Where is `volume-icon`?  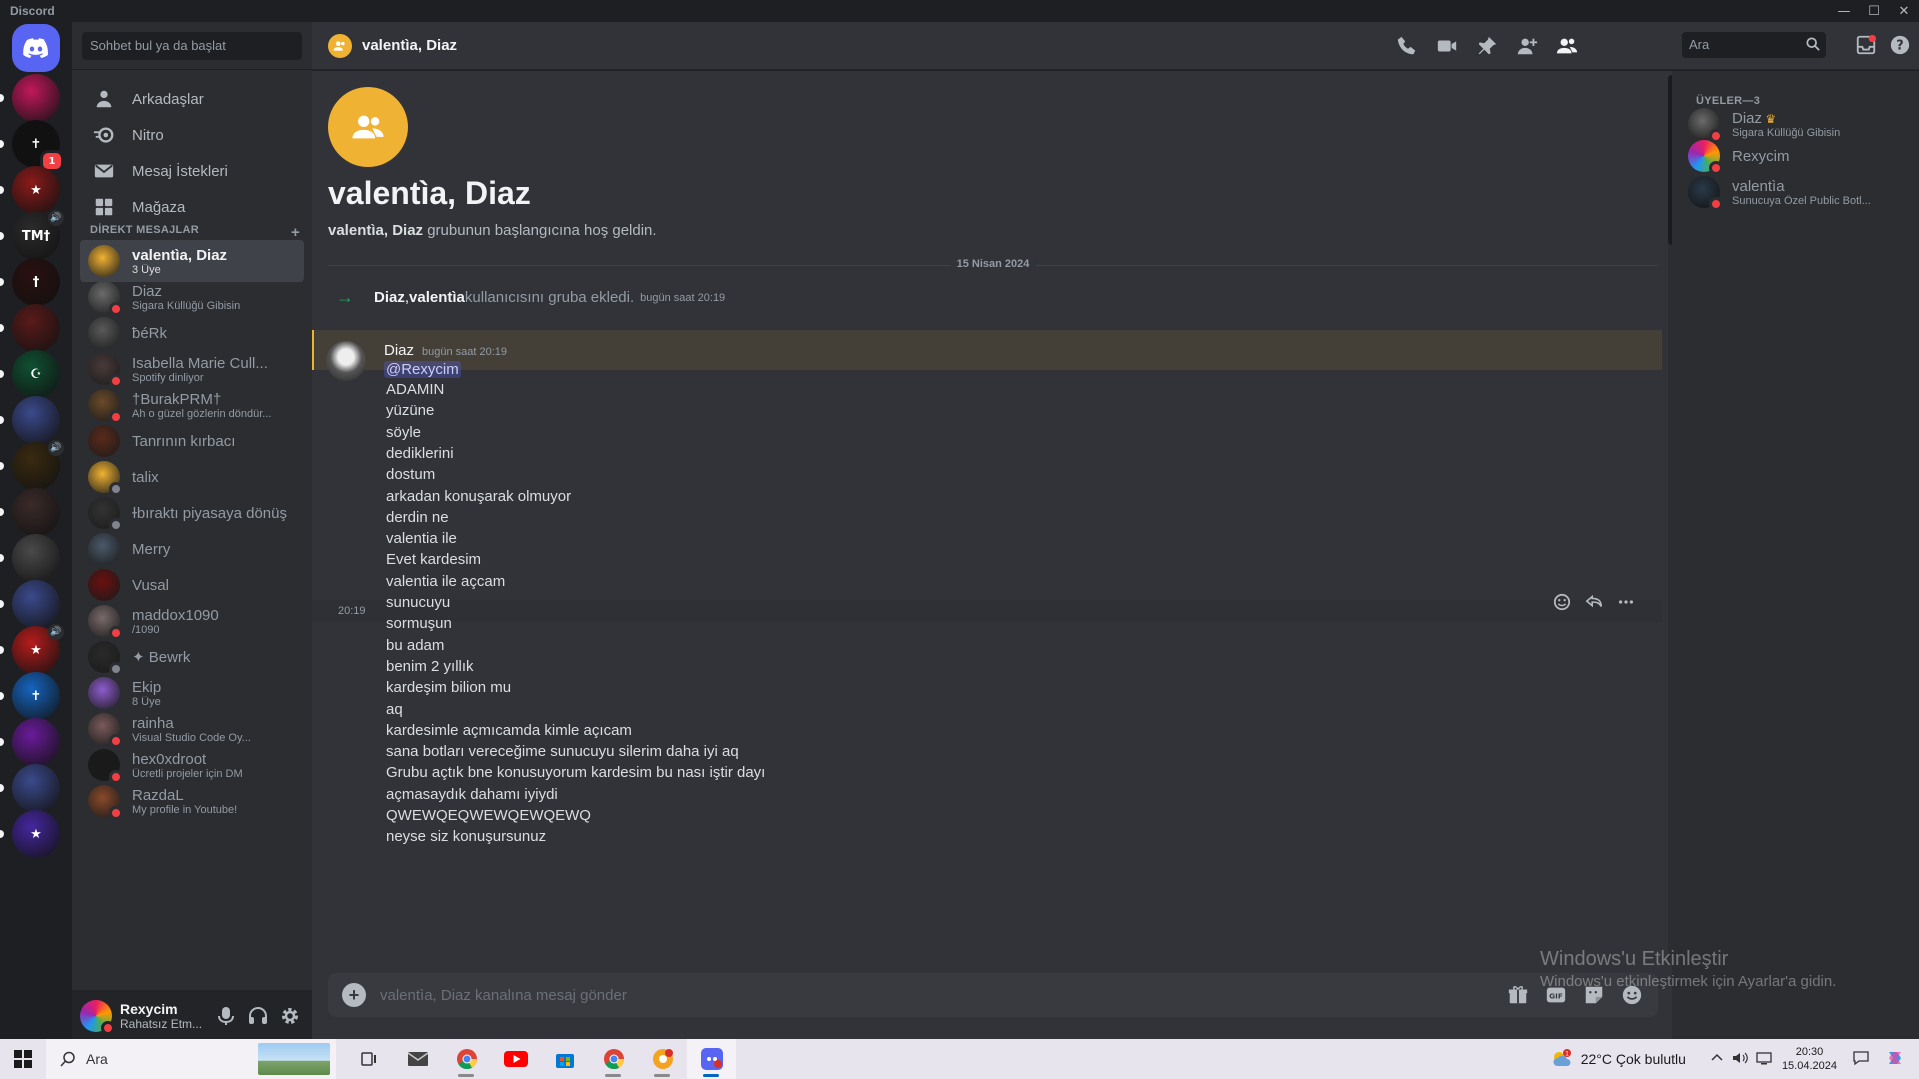
volume-icon is located at coordinates (1740, 1059).